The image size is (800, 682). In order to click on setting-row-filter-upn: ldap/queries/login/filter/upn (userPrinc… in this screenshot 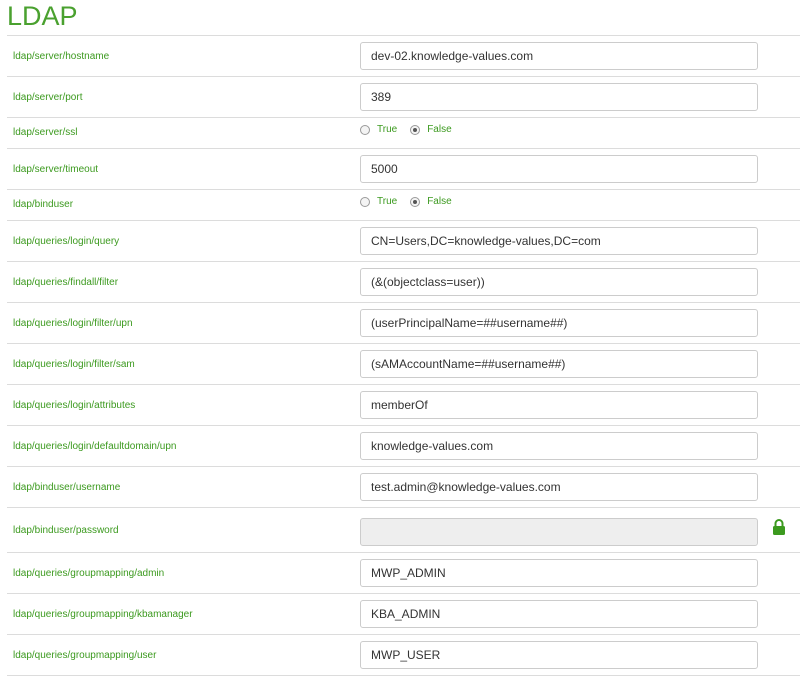, I will do `click(403, 323)`.